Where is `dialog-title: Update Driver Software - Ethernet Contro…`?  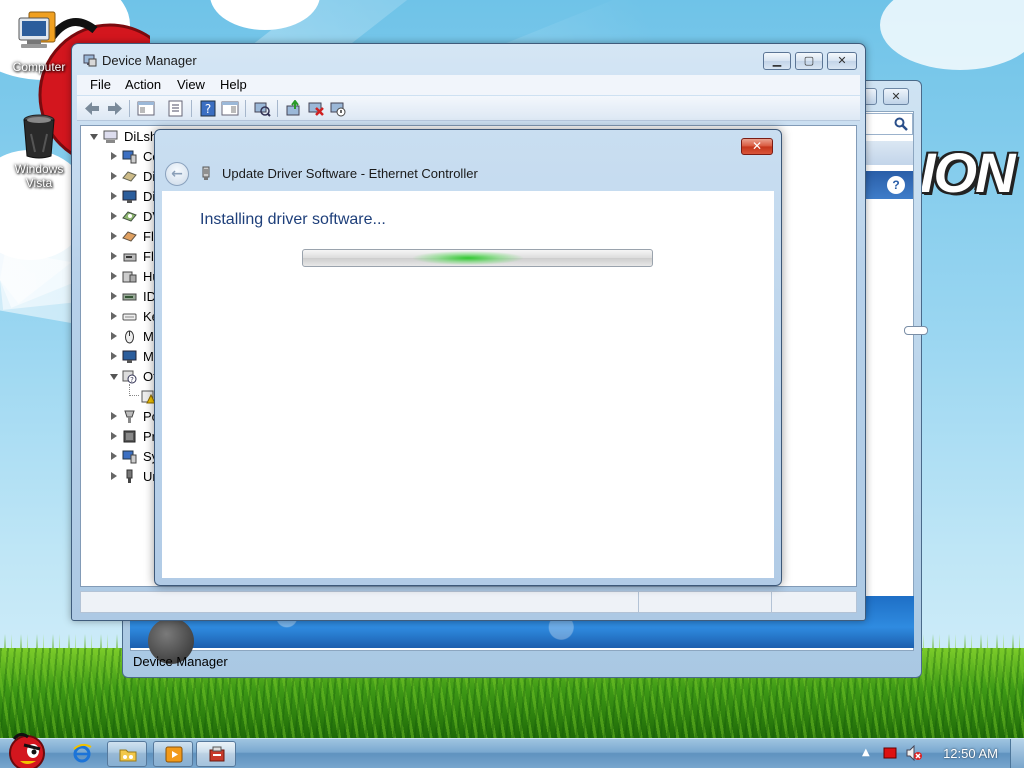
dialog-title: Update Driver Software - Ethernet Contro… is located at coordinates (350, 173).